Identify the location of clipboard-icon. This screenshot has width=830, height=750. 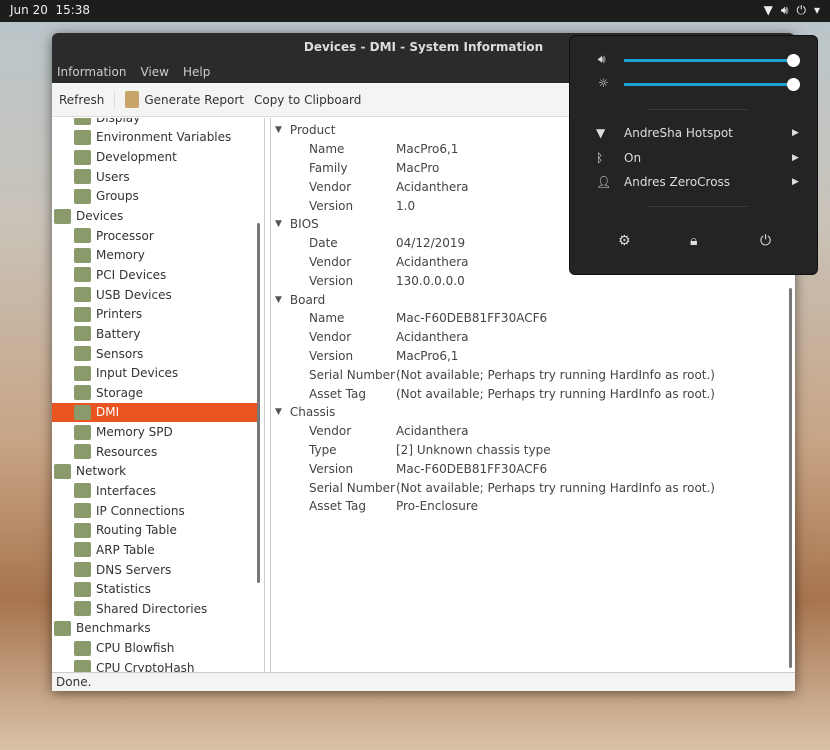
(132, 99).